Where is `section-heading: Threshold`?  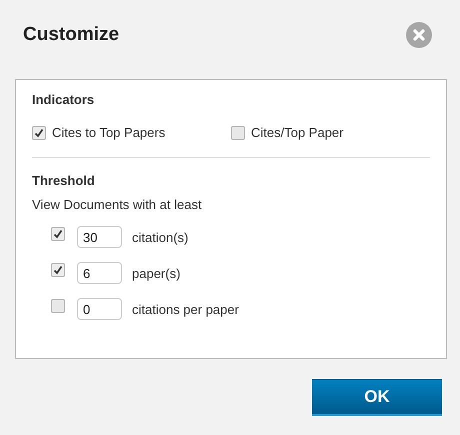
section-heading: Threshold is located at coordinates (64, 180).